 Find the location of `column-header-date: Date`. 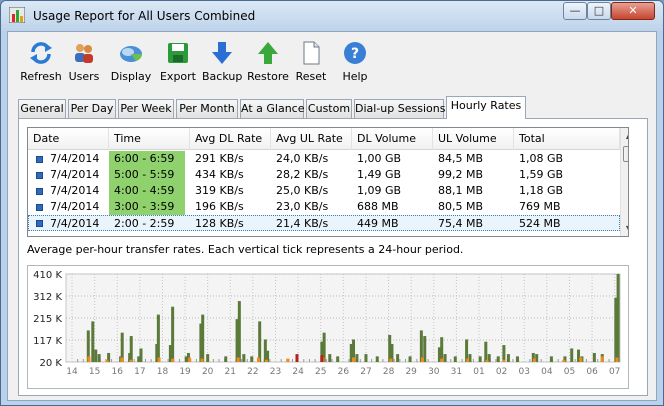

column-header-date: Date is located at coordinates (68, 139).